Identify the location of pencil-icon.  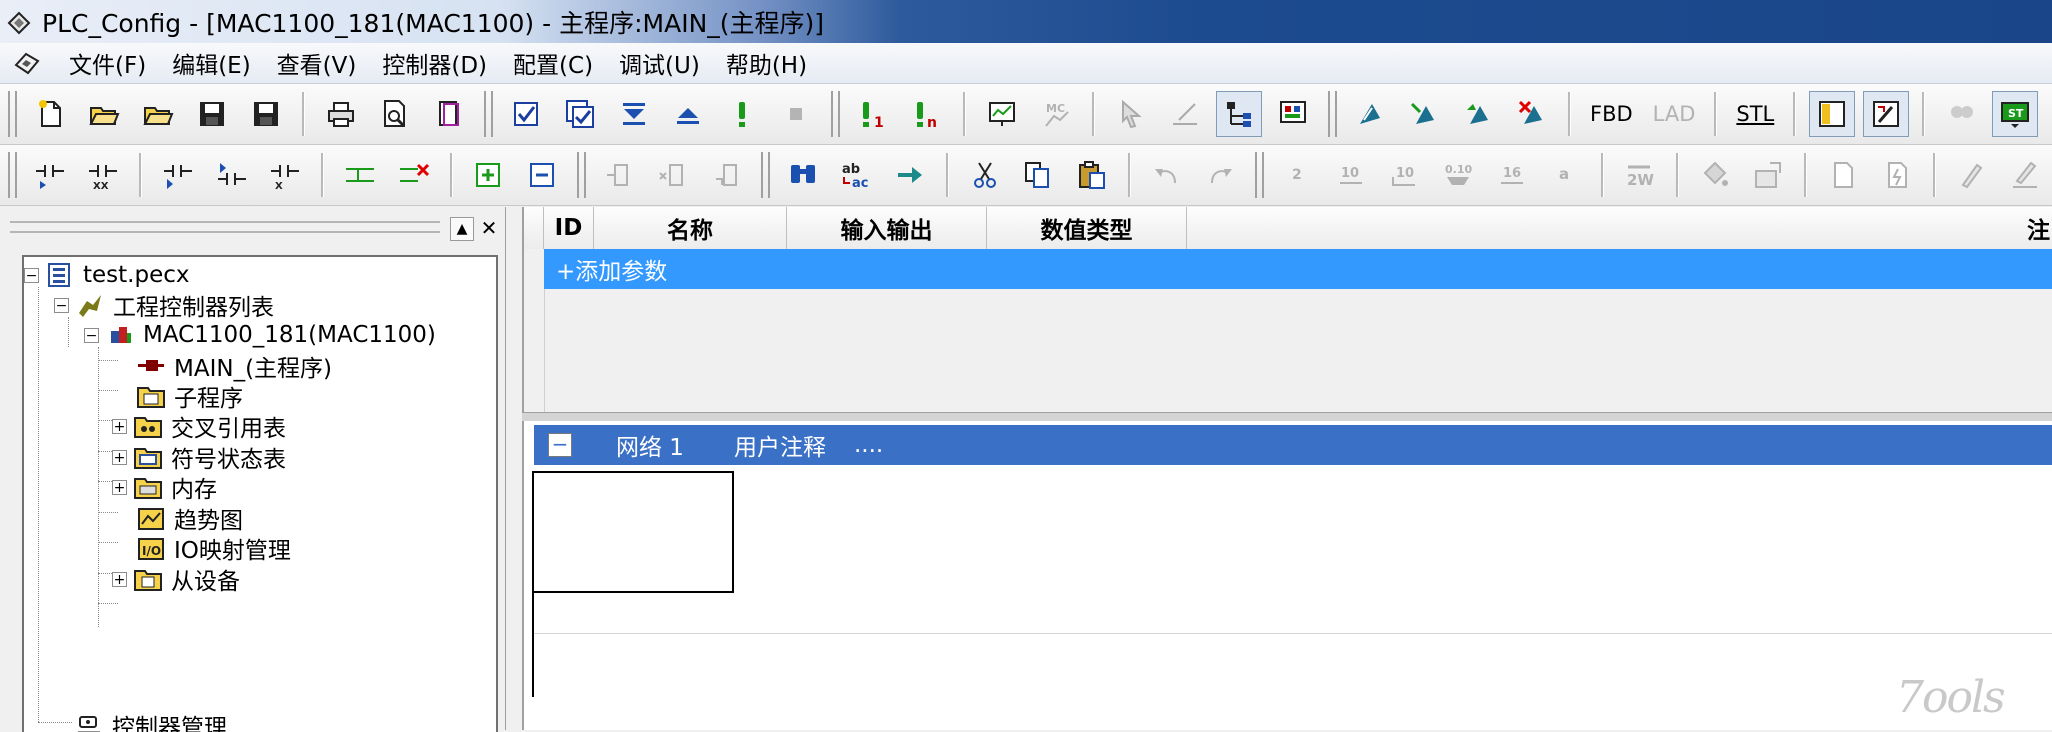
(1972, 175).